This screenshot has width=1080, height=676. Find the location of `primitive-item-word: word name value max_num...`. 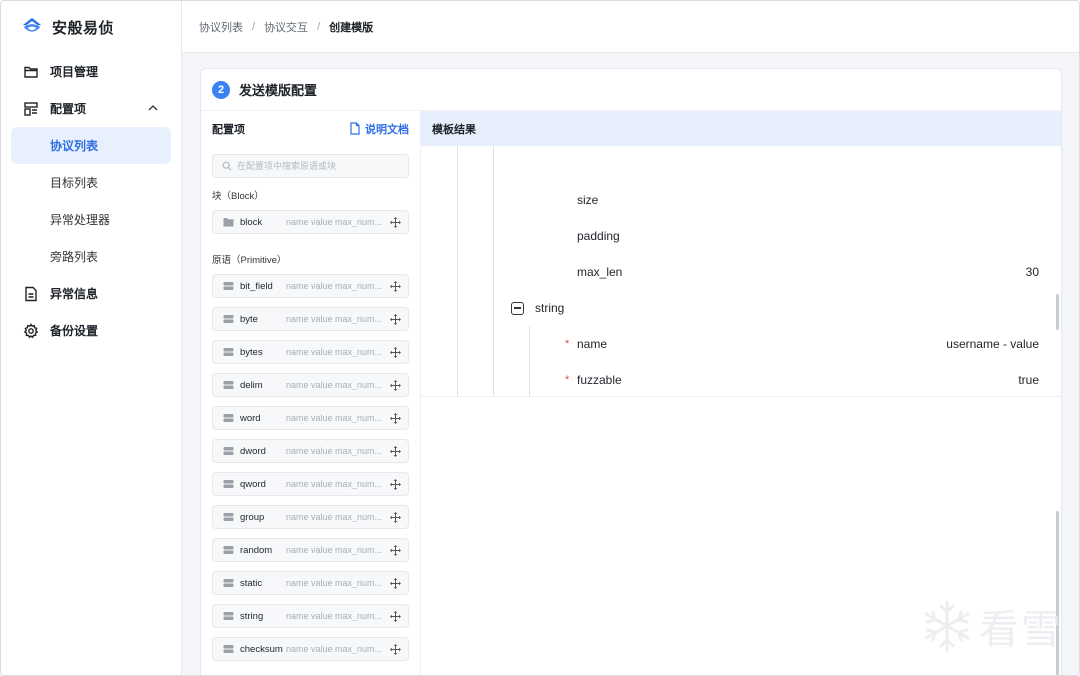

primitive-item-word: word name value max_num... is located at coordinates (310, 418).